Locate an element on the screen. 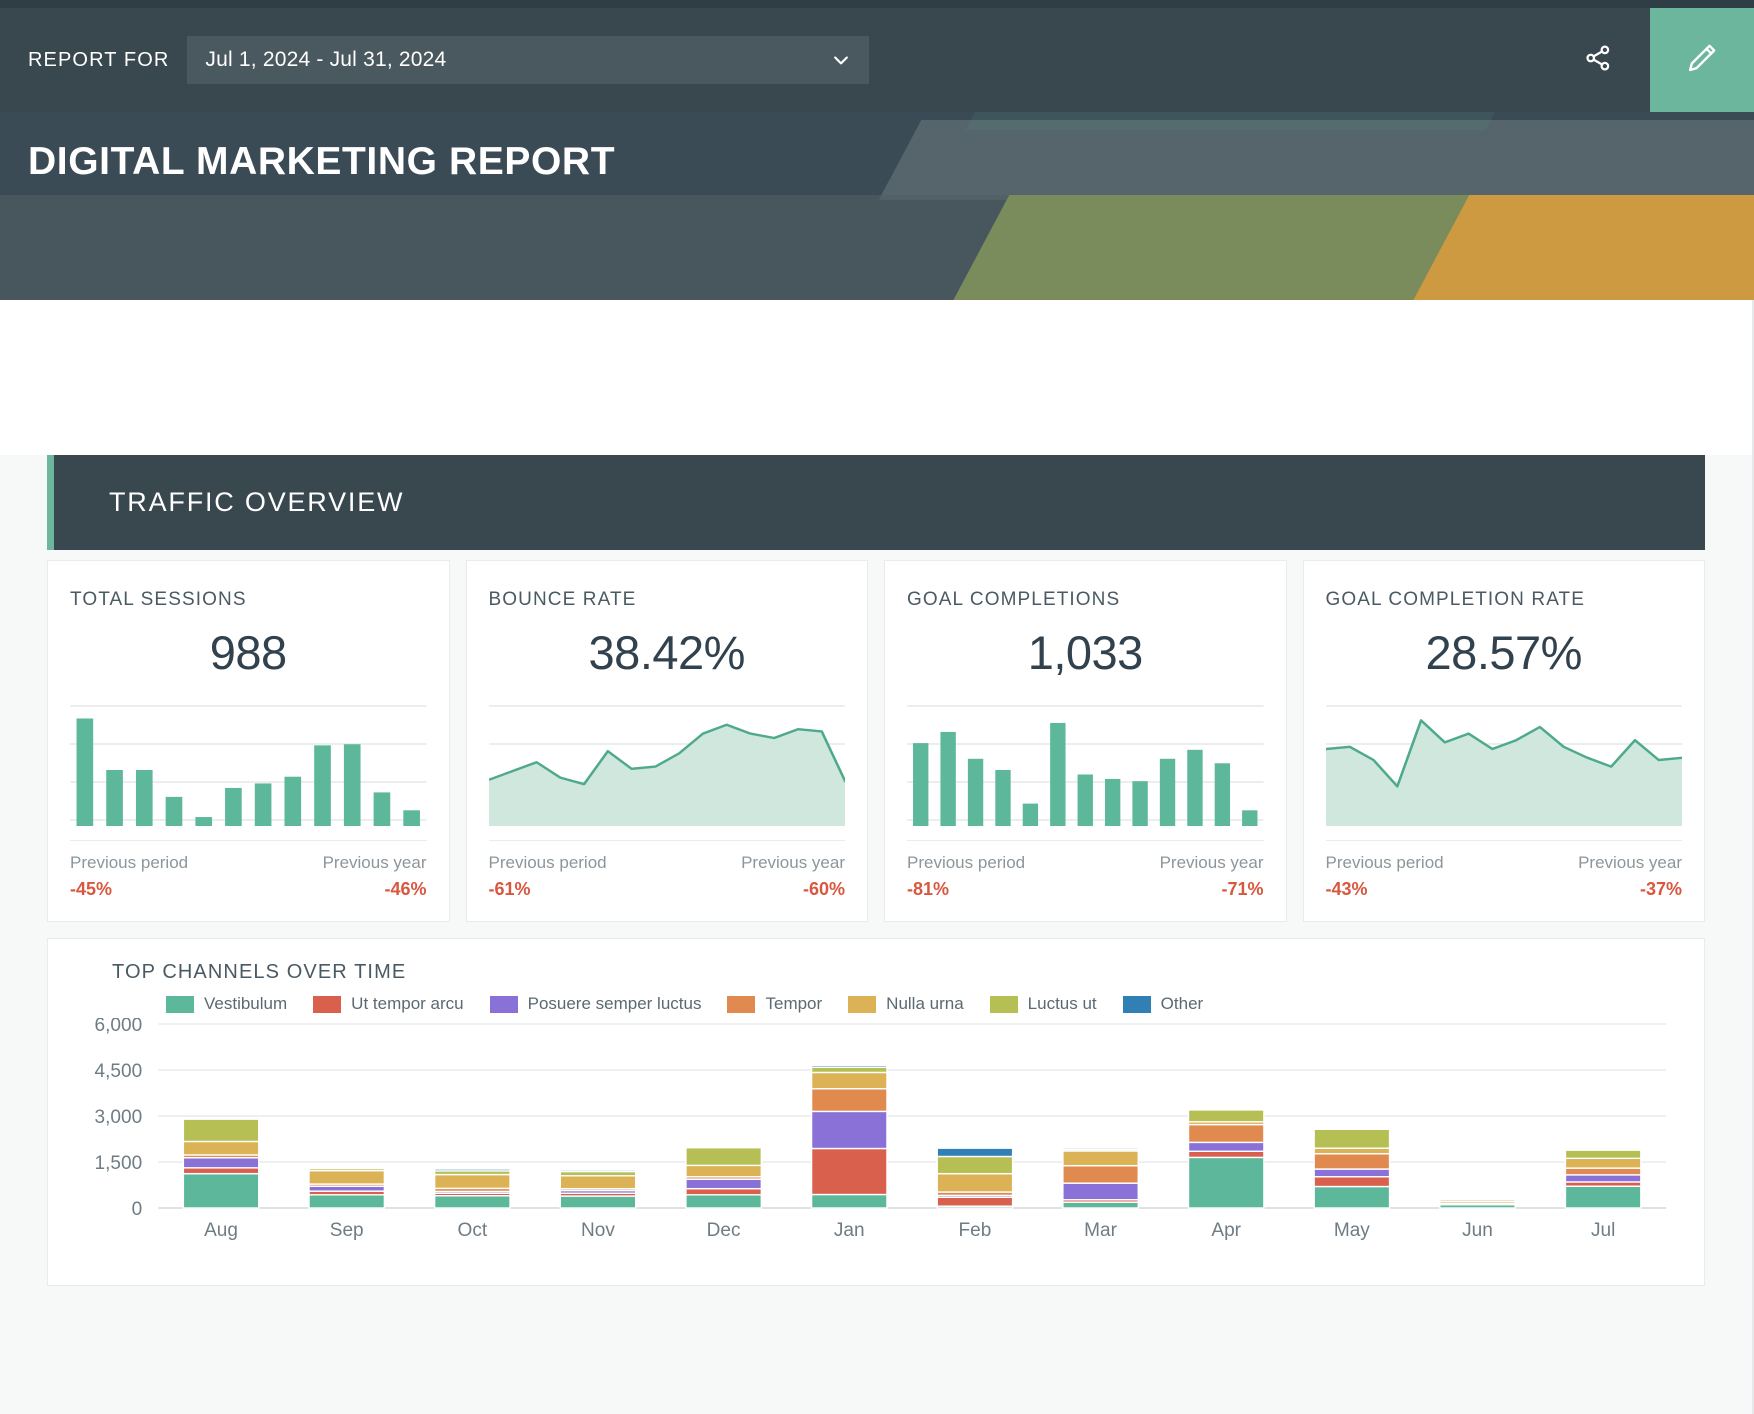  svg-text: Nov is located at coordinates (598, 1230).